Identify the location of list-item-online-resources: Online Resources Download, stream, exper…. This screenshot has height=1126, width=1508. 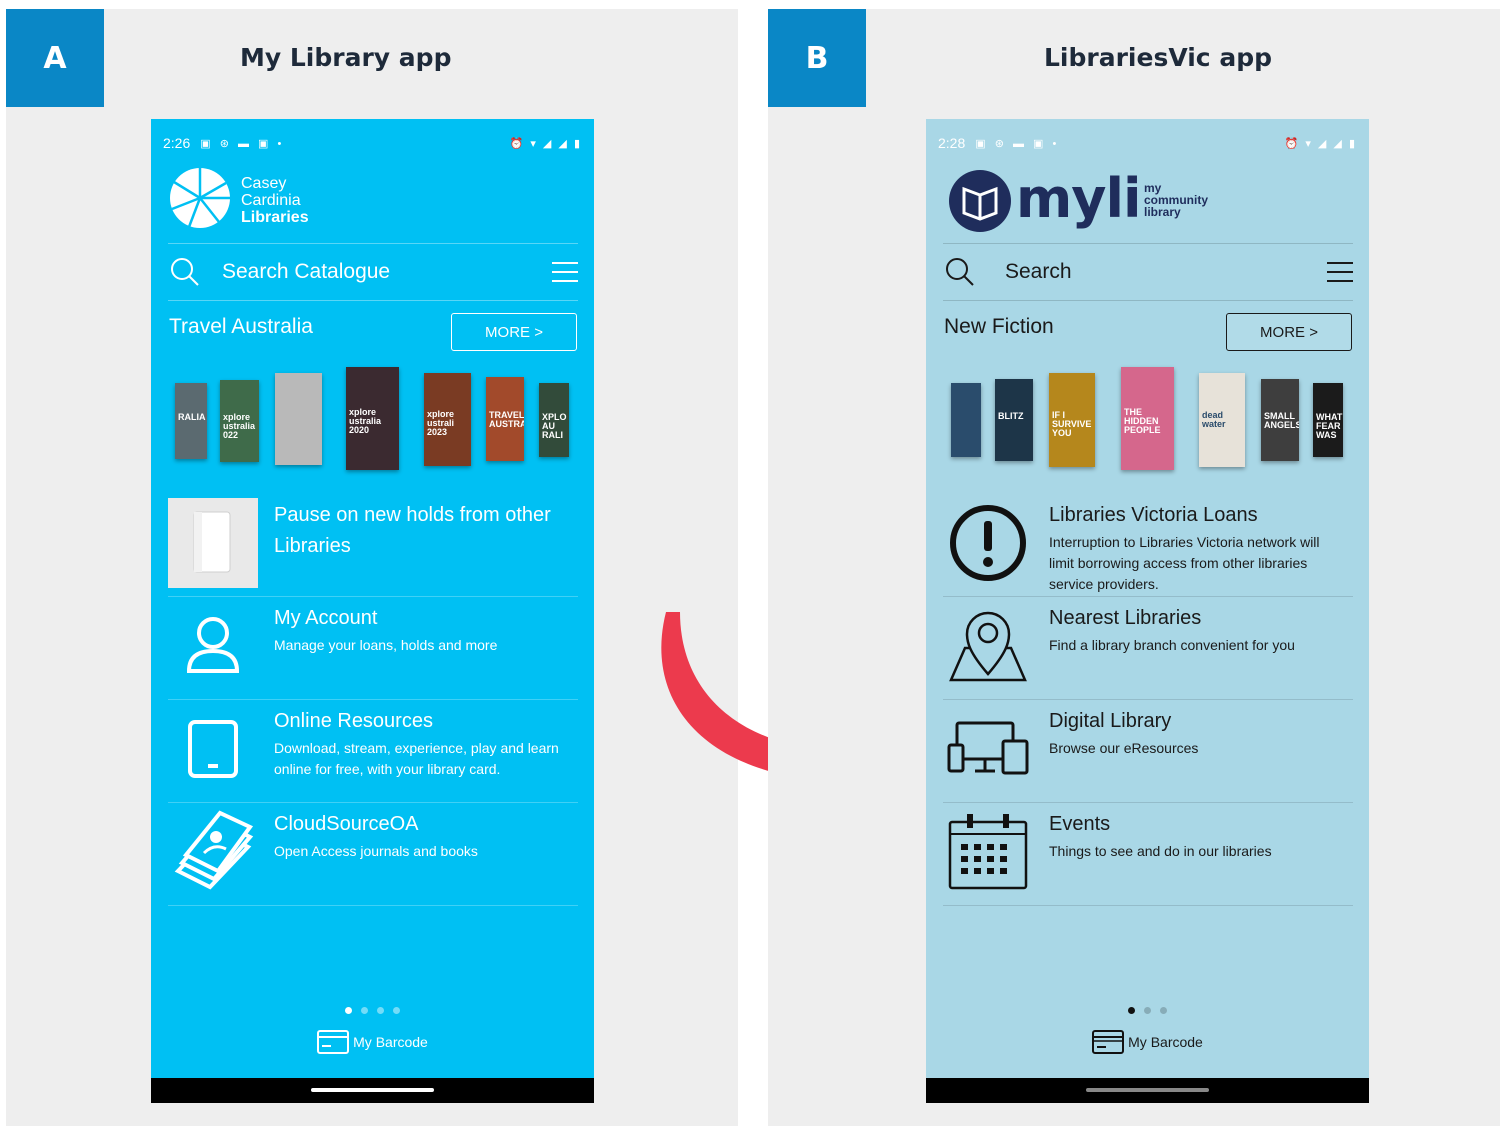
(373, 751).